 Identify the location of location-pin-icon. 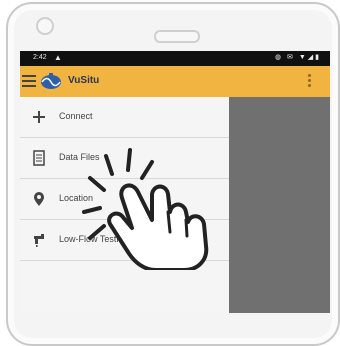
(39, 199).